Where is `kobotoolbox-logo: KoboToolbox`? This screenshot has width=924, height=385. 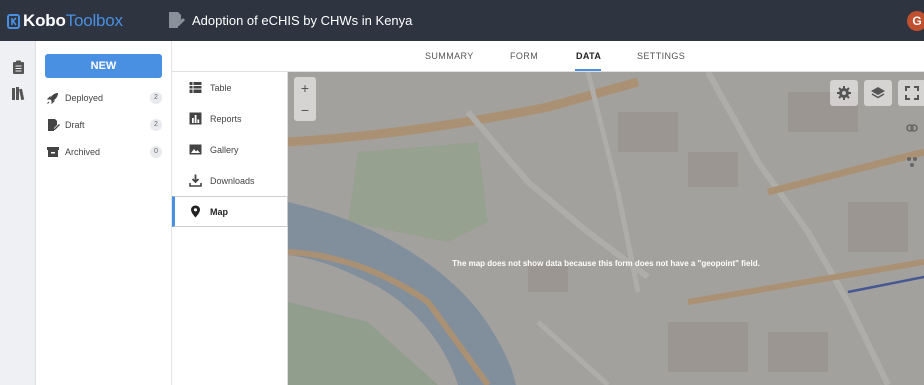 kobotoolbox-logo: KoboToolbox is located at coordinates (65, 21).